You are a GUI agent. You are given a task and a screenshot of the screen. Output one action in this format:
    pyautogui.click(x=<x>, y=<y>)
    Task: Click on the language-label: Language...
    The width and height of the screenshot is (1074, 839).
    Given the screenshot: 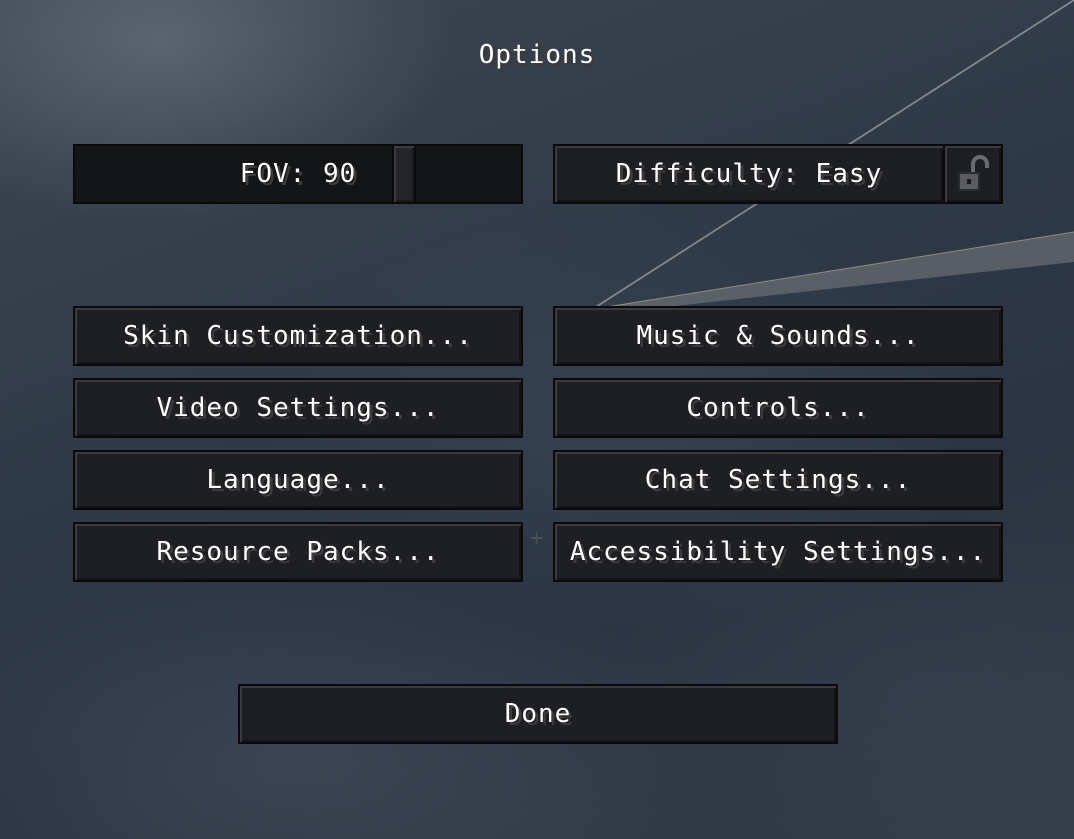 What is the action you would take?
    pyautogui.click(x=298, y=480)
    